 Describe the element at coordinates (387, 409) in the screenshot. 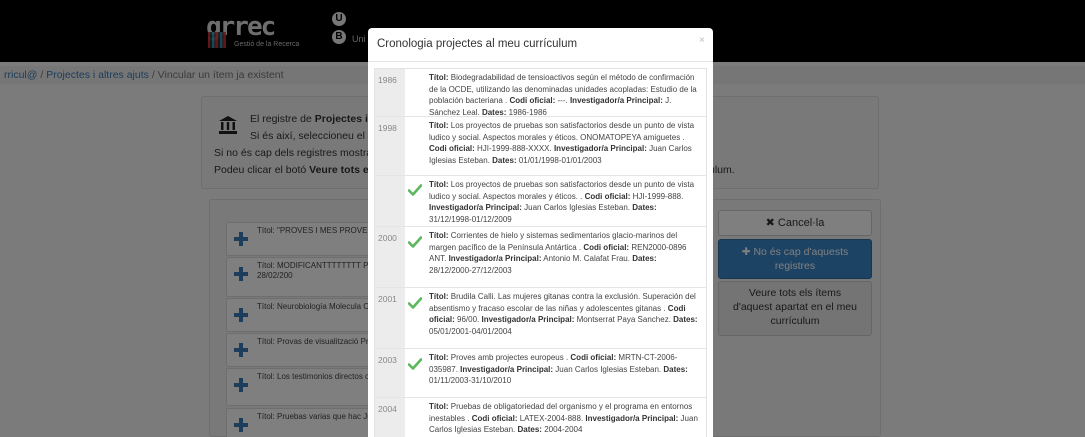

I see `timeline-year: 2004` at that location.